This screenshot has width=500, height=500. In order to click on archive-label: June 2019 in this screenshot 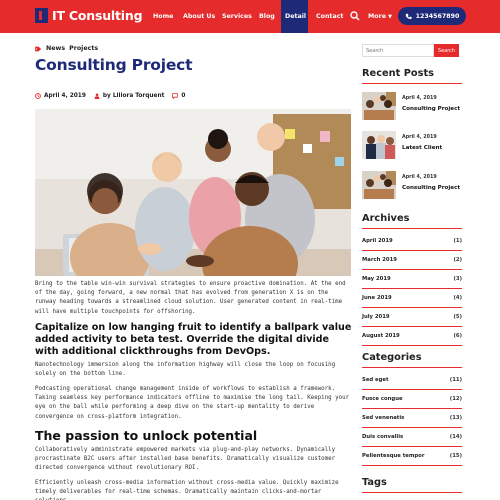, I will do `click(377, 298)`.